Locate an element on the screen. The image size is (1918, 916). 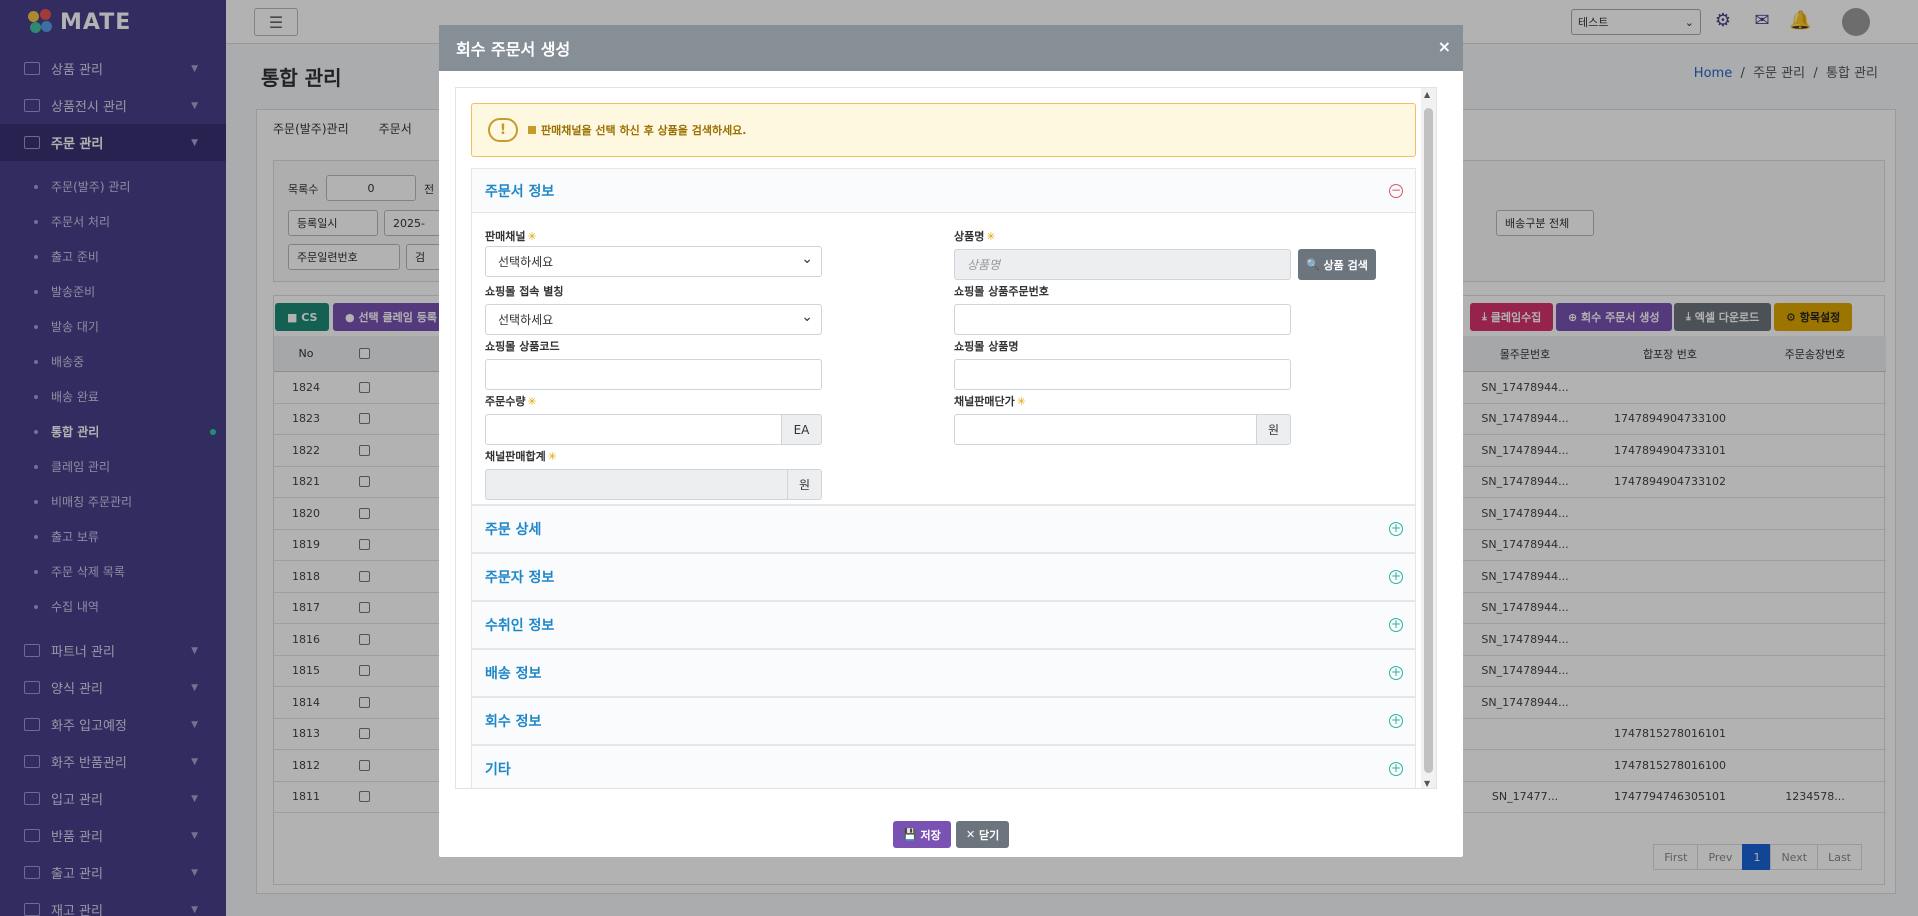
scroll-thumb is located at coordinates (1428, 440).